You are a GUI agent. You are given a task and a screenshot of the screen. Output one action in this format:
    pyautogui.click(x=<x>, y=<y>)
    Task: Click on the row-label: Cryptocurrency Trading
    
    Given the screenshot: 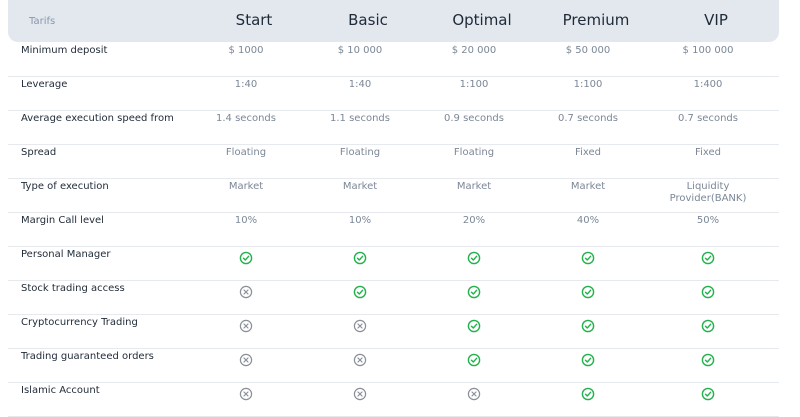 What is the action you would take?
    pyautogui.click(x=79, y=322)
    